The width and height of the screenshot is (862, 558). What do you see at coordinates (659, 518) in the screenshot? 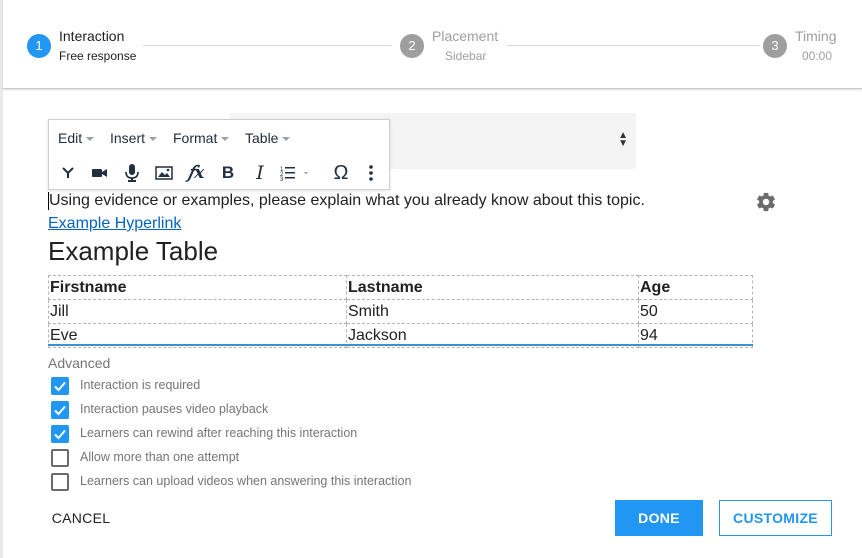
I see `done-button: DONE` at bounding box center [659, 518].